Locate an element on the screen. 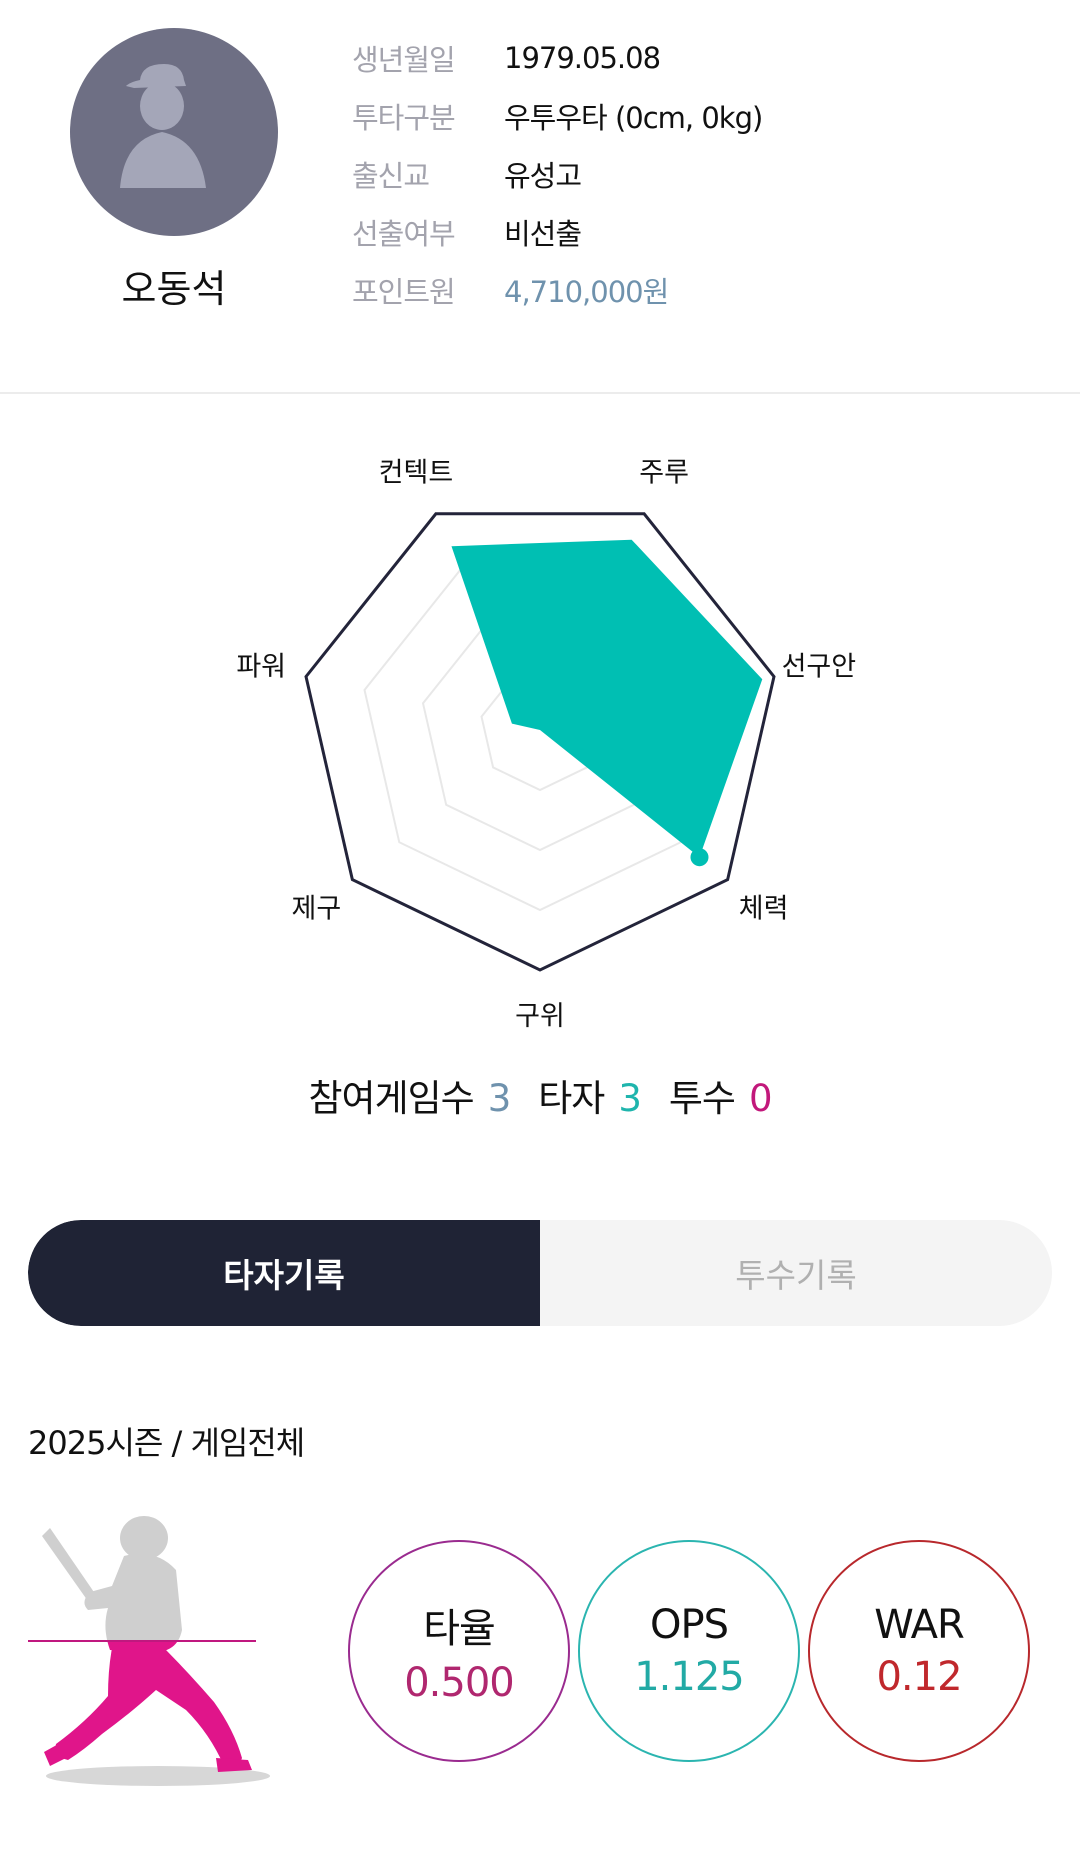 This screenshot has width=1080, height=1861. stat-value: 1.125 is located at coordinates (689, 1677).